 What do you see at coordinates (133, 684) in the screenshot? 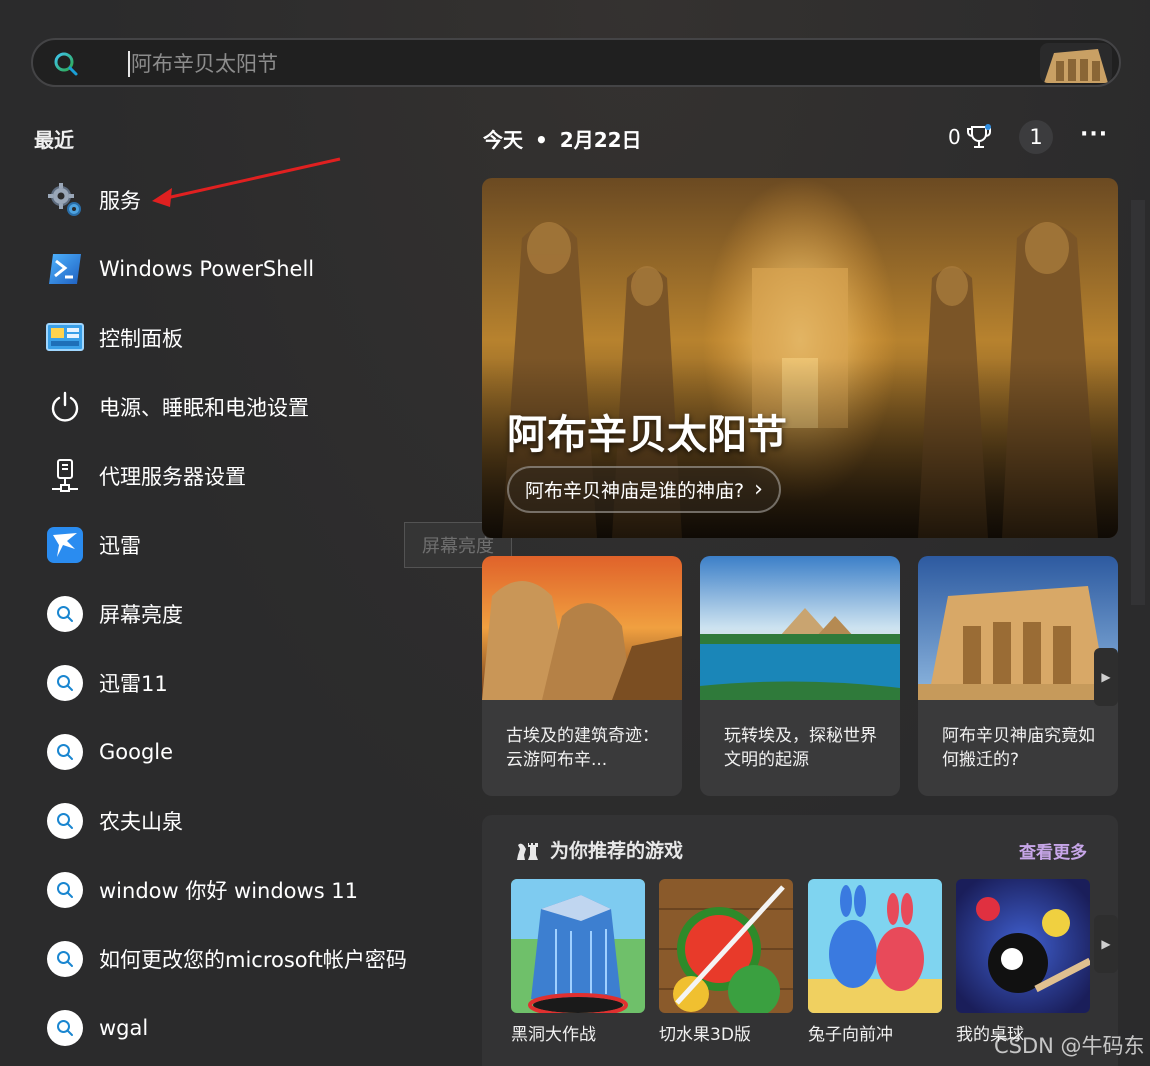
I see `recent-item-label: 迅雷11` at bounding box center [133, 684].